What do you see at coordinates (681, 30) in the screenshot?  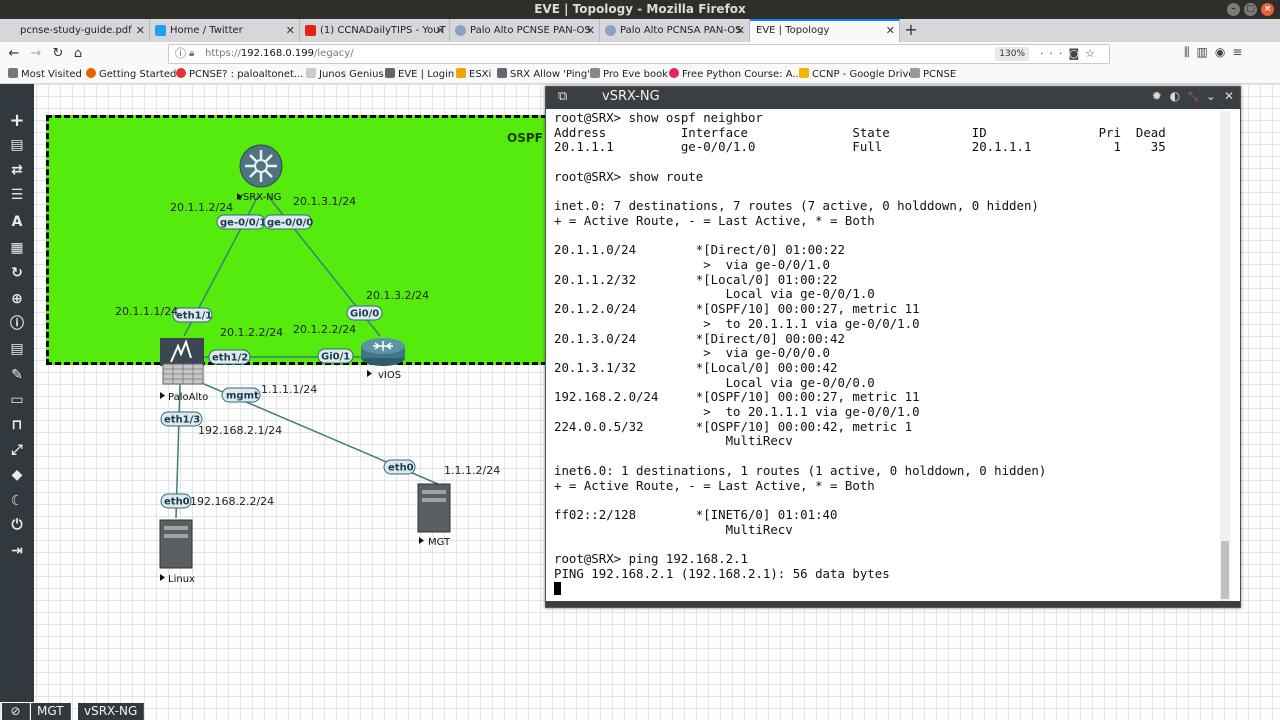 I see `tab-label: Palo Alto PCNSA PAN-OS` at bounding box center [681, 30].